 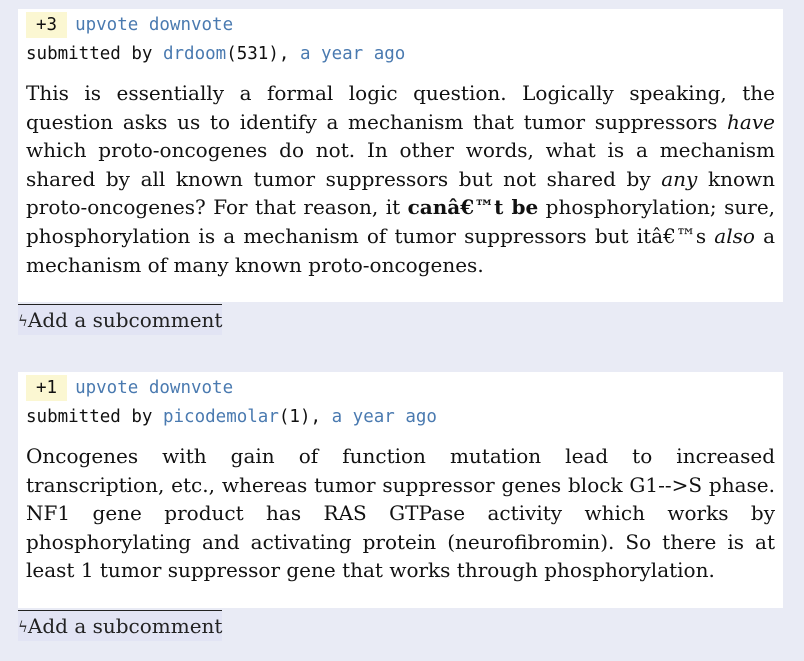 I want to click on username-link: picodemolar, so click(x=221, y=417).